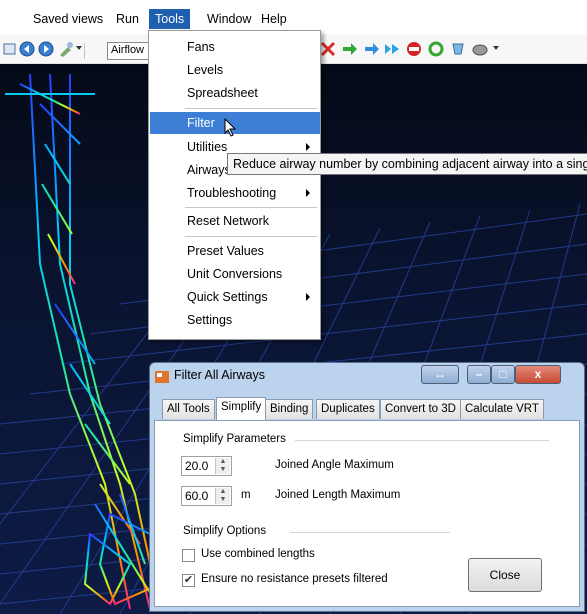  I want to click on arrow-cross-icon, so click(328, 49).